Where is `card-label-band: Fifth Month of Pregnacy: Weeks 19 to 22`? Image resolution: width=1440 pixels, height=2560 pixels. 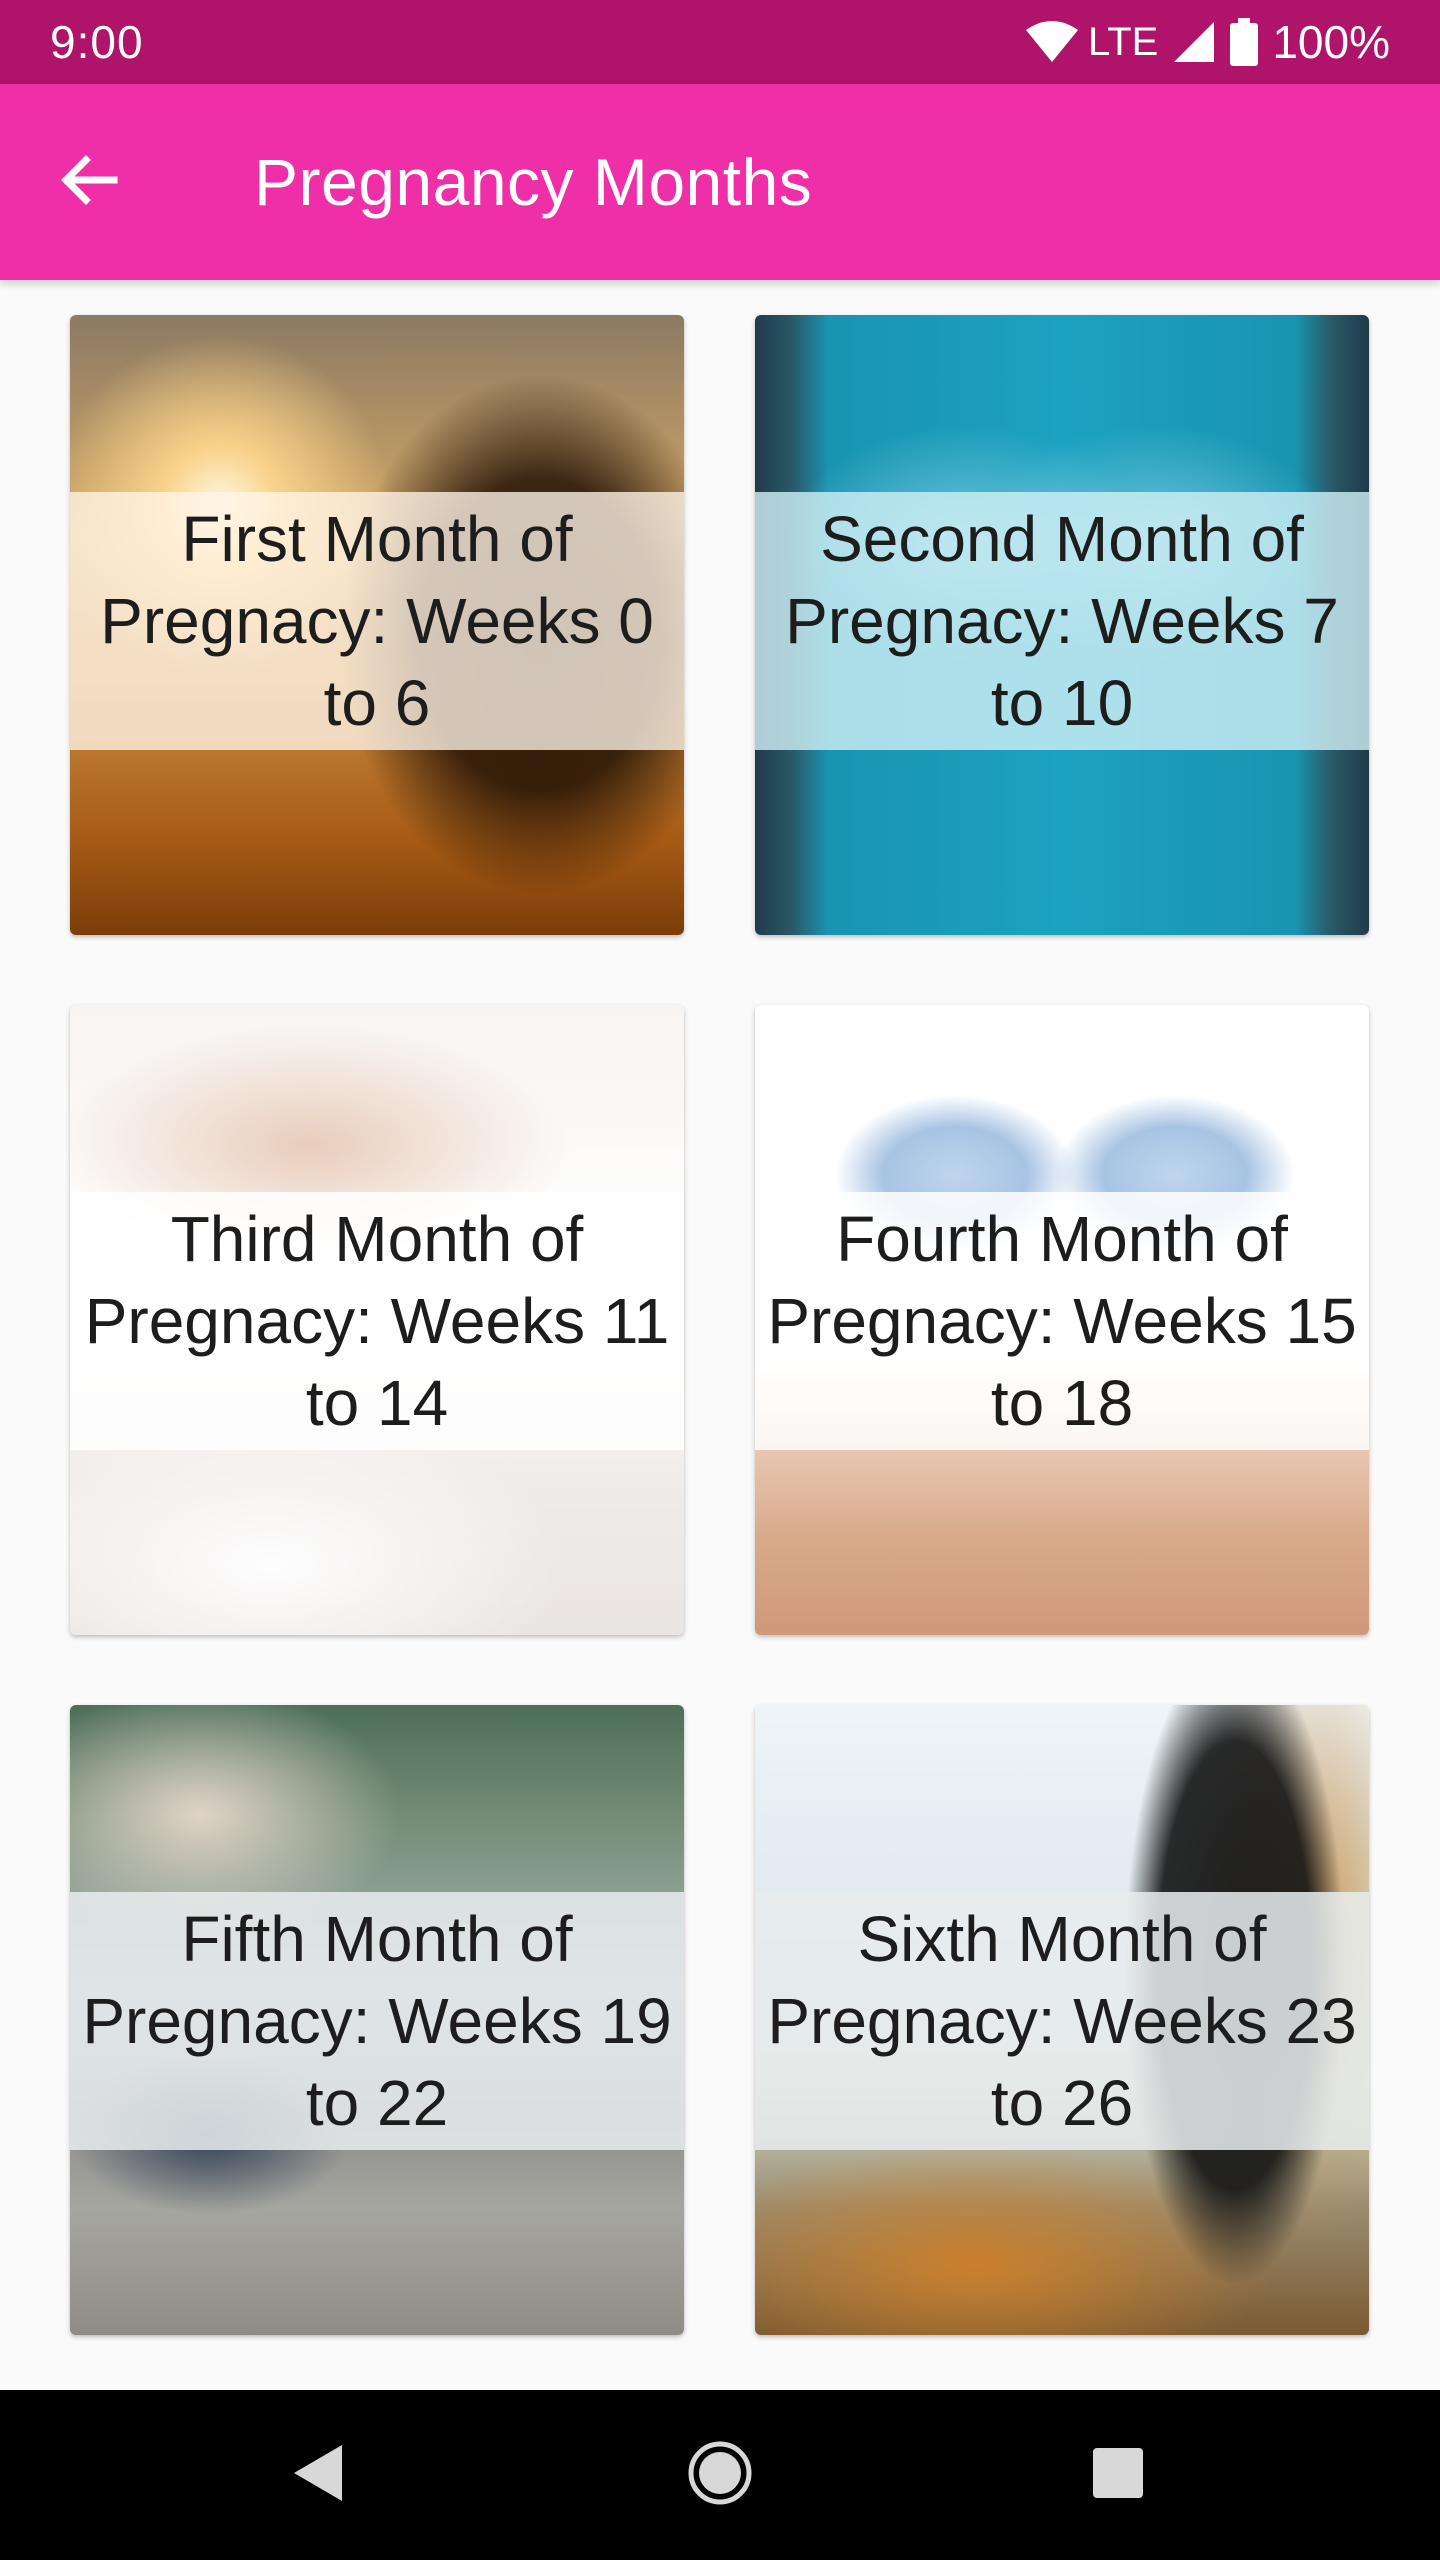 card-label-band: Fifth Month of Pregnacy: Weeks 19 to 22 is located at coordinates (377, 2021).